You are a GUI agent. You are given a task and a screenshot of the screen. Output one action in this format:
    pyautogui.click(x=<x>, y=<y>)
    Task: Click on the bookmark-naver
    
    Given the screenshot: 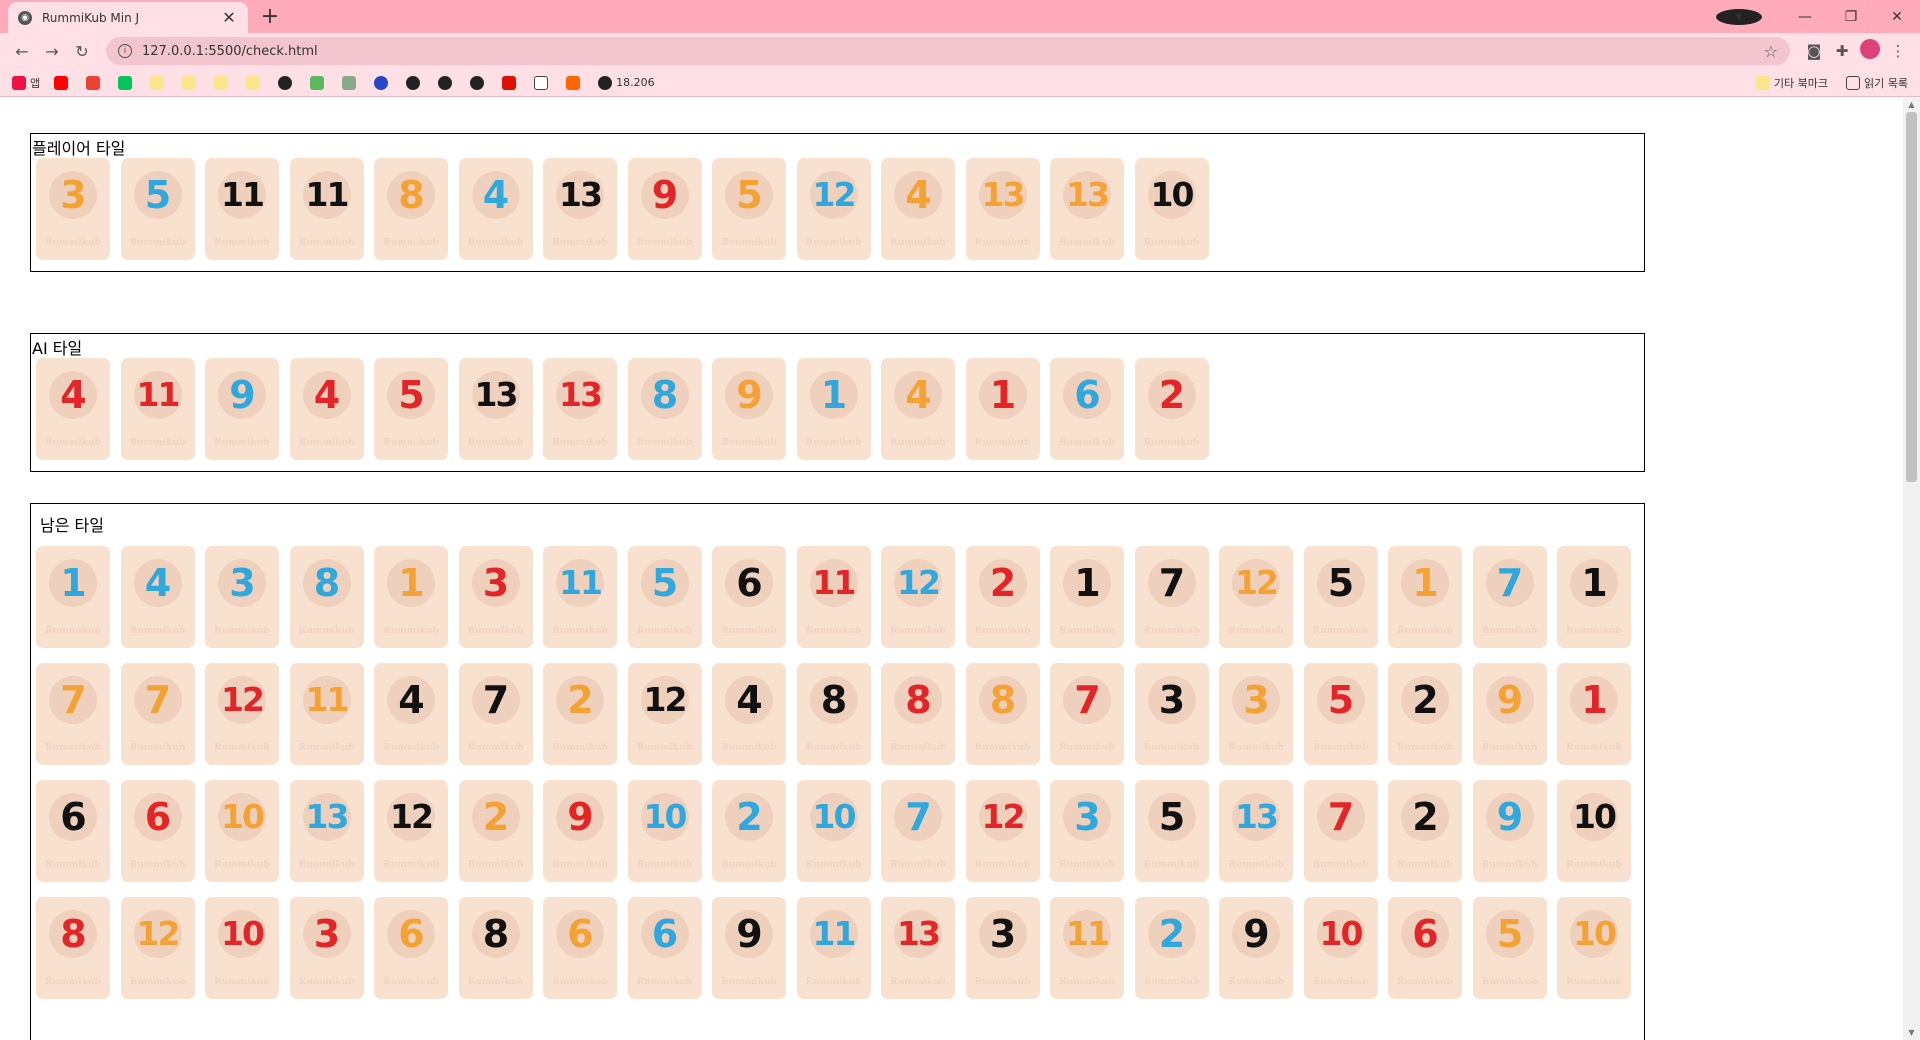 What is the action you would take?
    pyautogui.click(x=127, y=82)
    